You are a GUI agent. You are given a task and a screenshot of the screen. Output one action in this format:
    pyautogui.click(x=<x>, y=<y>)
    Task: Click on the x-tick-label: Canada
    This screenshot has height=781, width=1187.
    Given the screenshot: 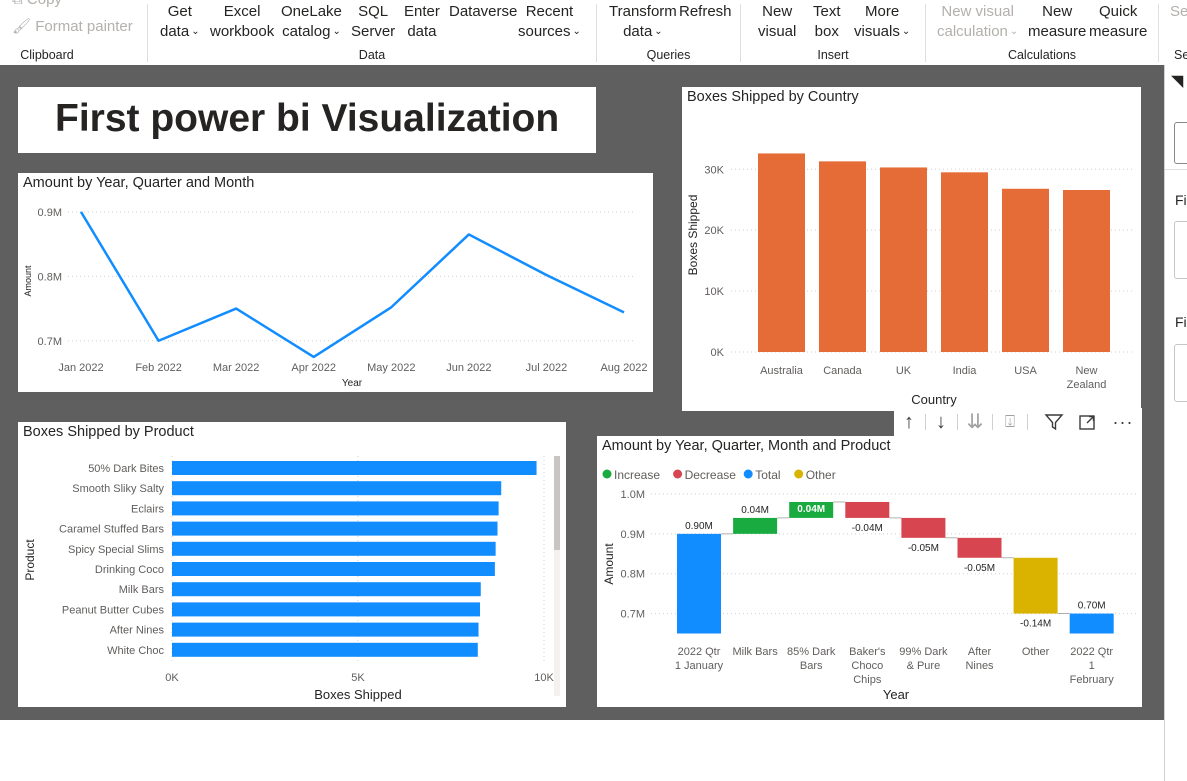 What is the action you would take?
    pyautogui.click(x=842, y=371)
    